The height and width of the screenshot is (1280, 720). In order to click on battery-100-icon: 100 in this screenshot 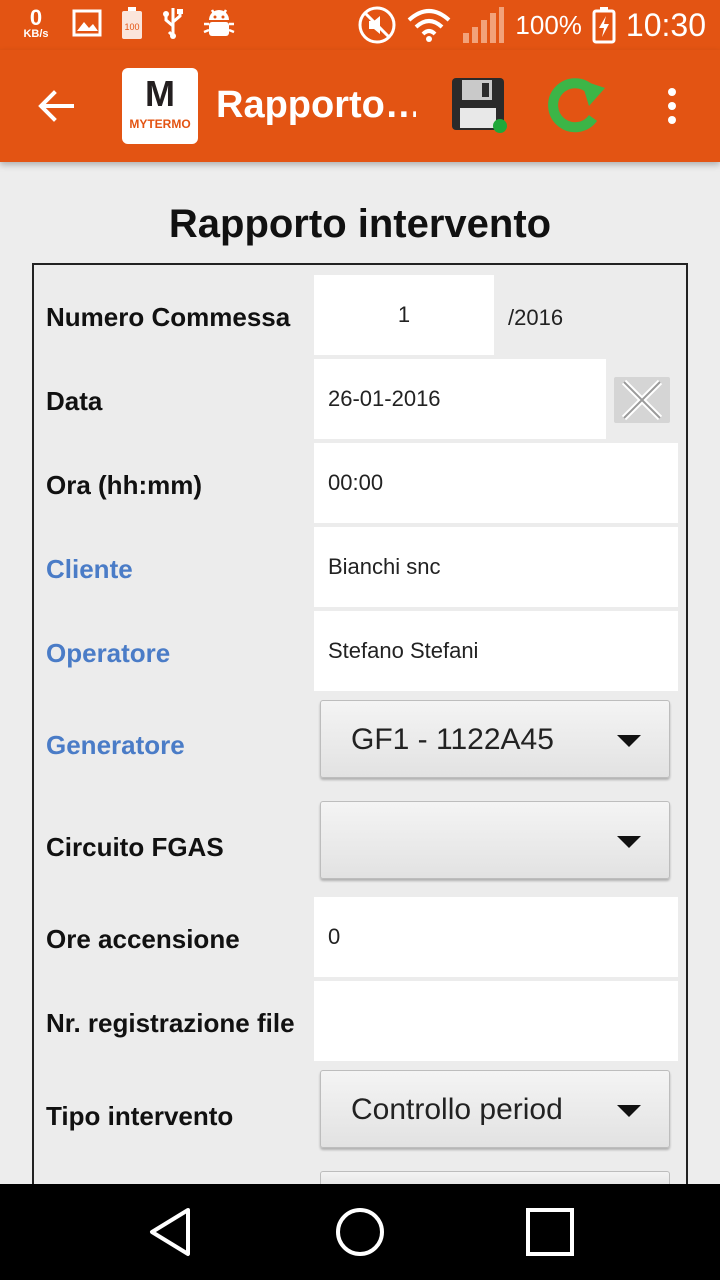, I will do `click(132, 23)`.